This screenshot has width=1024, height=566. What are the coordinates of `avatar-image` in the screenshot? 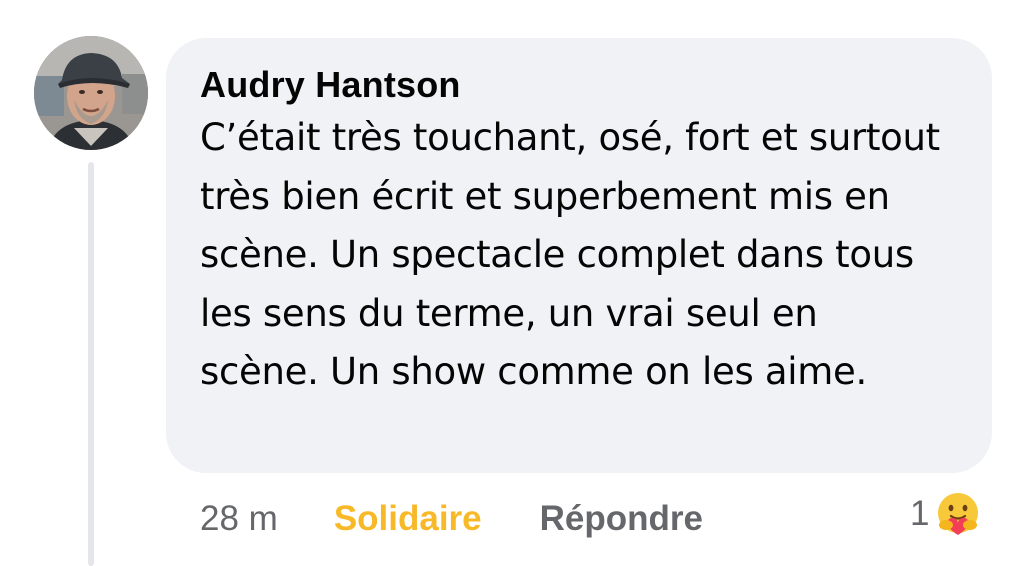 It's located at (91, 93).